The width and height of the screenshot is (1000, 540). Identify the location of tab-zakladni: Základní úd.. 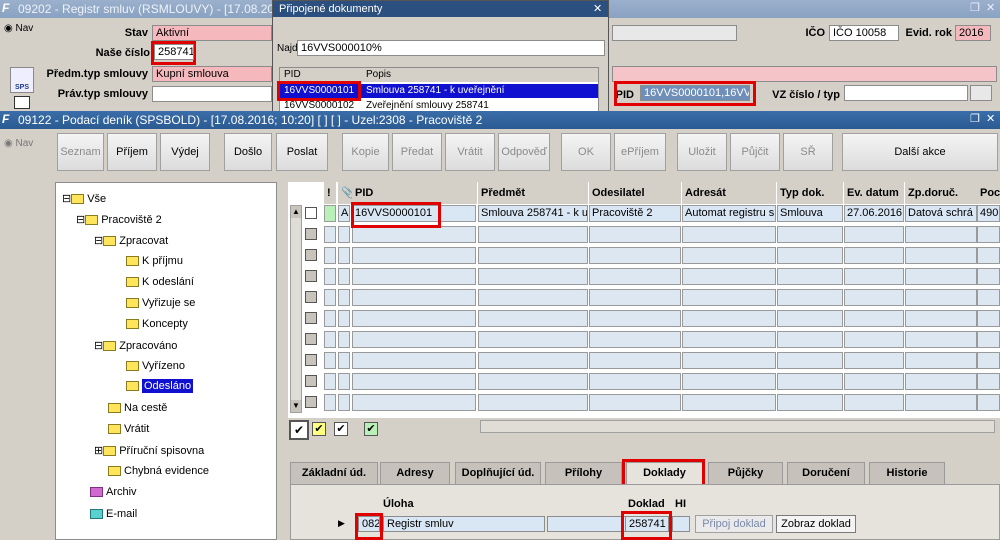
(334, 473).